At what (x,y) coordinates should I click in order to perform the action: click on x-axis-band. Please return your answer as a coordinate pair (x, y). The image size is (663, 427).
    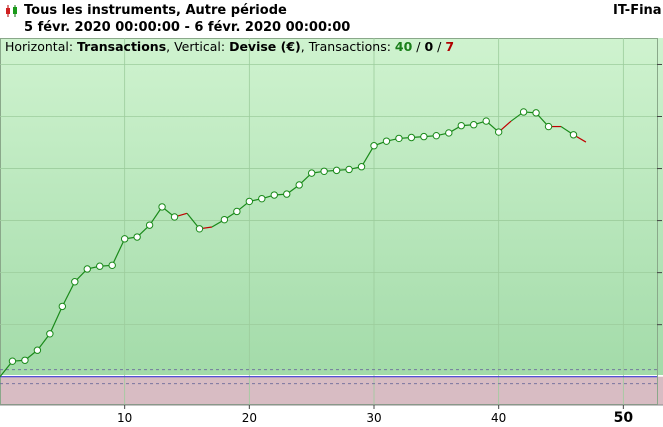
    Looking at the image, I should click on (331, 416).